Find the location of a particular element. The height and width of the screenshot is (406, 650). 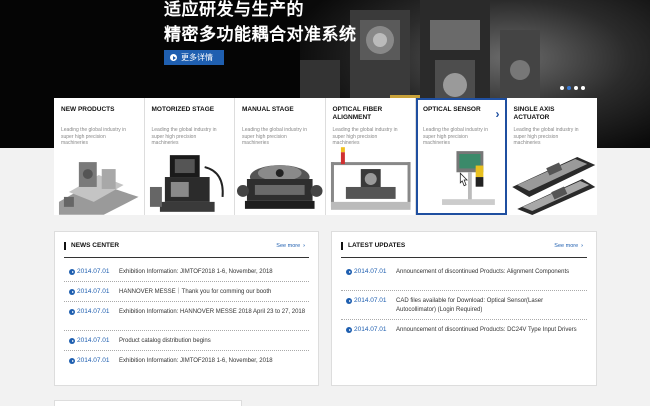

latest-updates-title: LATEST UPDATES is located at coordinates (373, 246).